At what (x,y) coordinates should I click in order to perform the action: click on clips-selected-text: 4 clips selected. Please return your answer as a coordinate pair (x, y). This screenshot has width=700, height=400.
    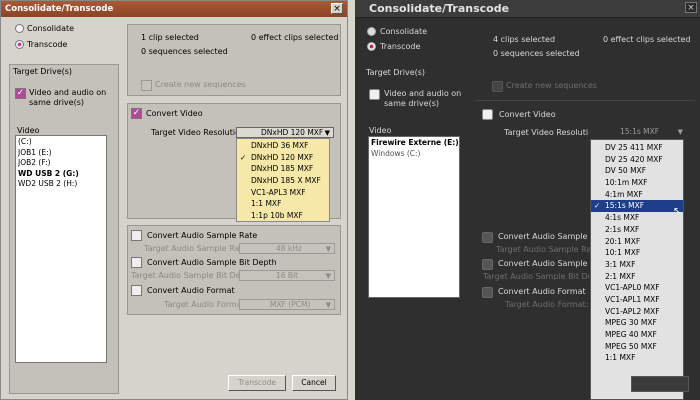
    Looking at the image, I should click on (524, 39).